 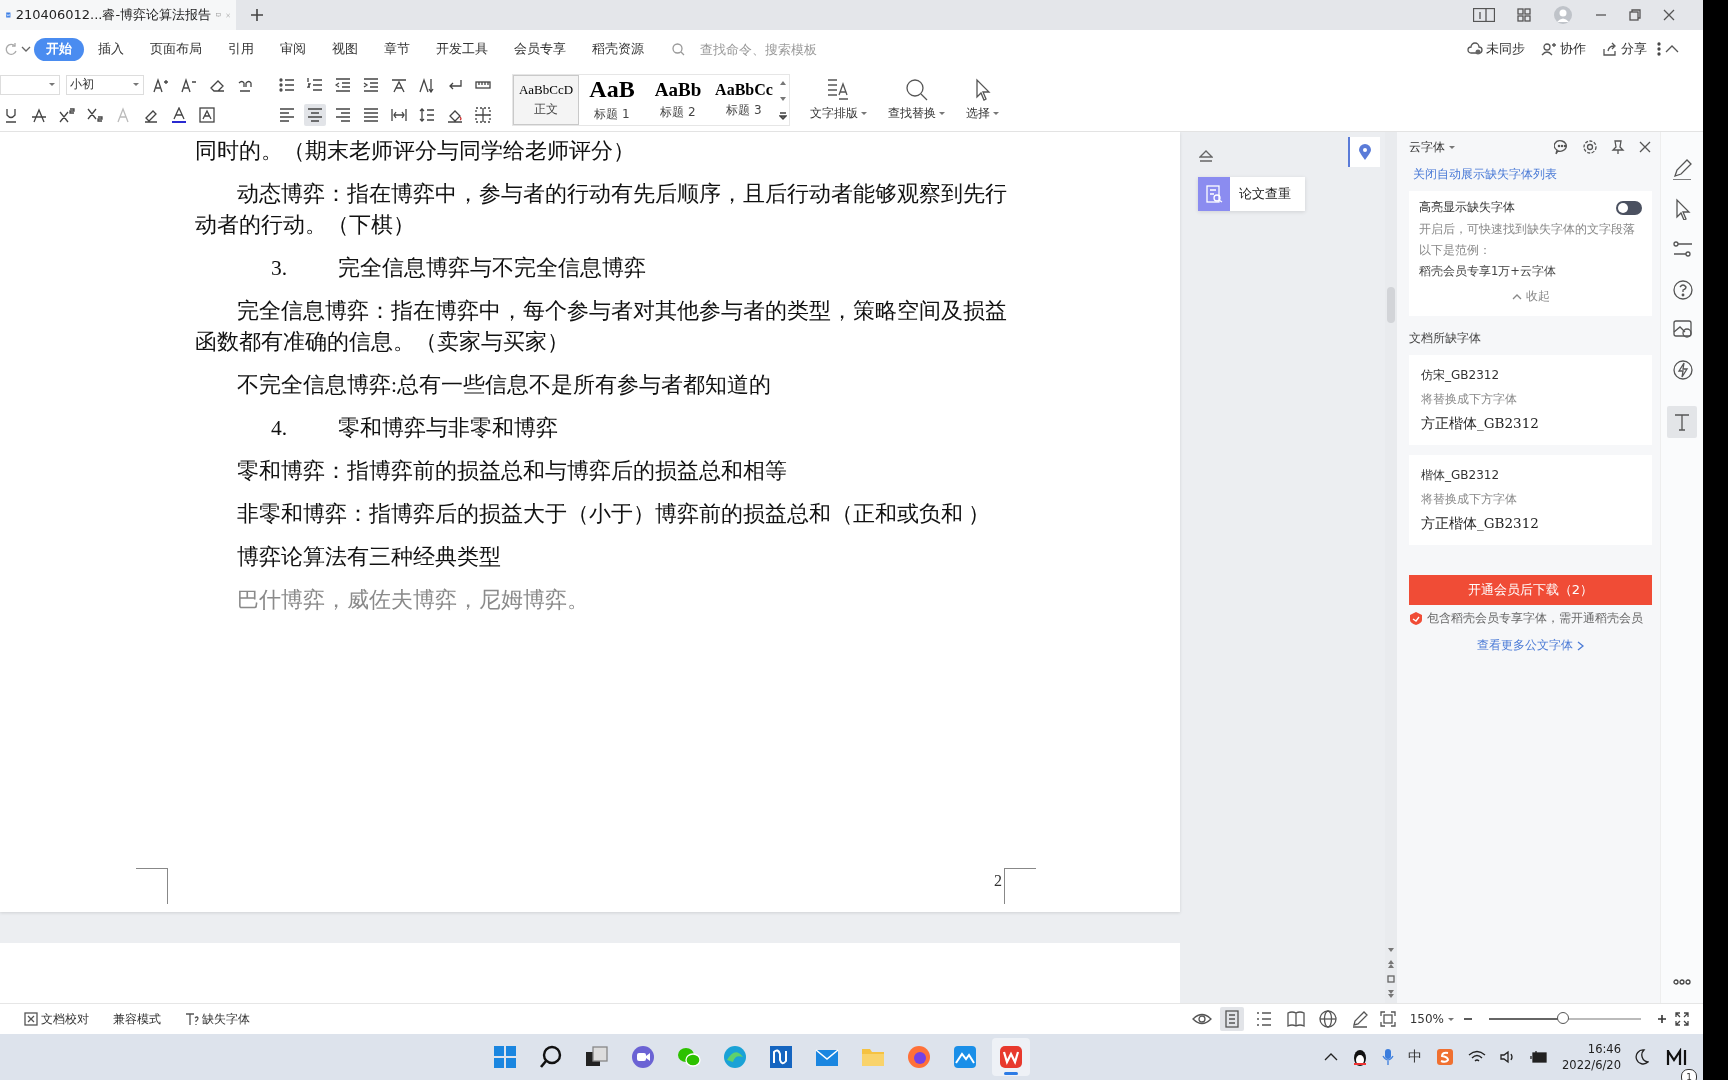 I want to click on style-preset: AaBb 标题 2, so click(x=678, y=99).